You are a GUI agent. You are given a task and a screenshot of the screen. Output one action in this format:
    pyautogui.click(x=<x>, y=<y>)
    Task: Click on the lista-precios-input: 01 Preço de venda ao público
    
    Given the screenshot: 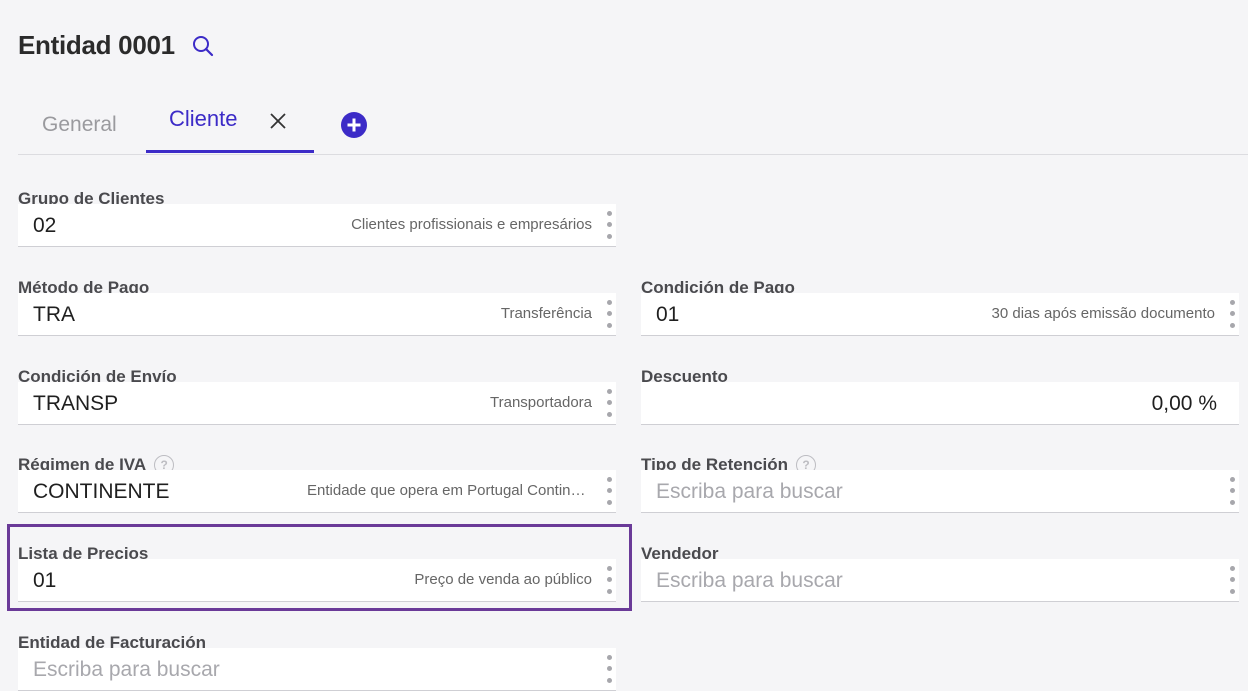 What is the action you would take?
    pyautogui.click(x=317, y=580)
    